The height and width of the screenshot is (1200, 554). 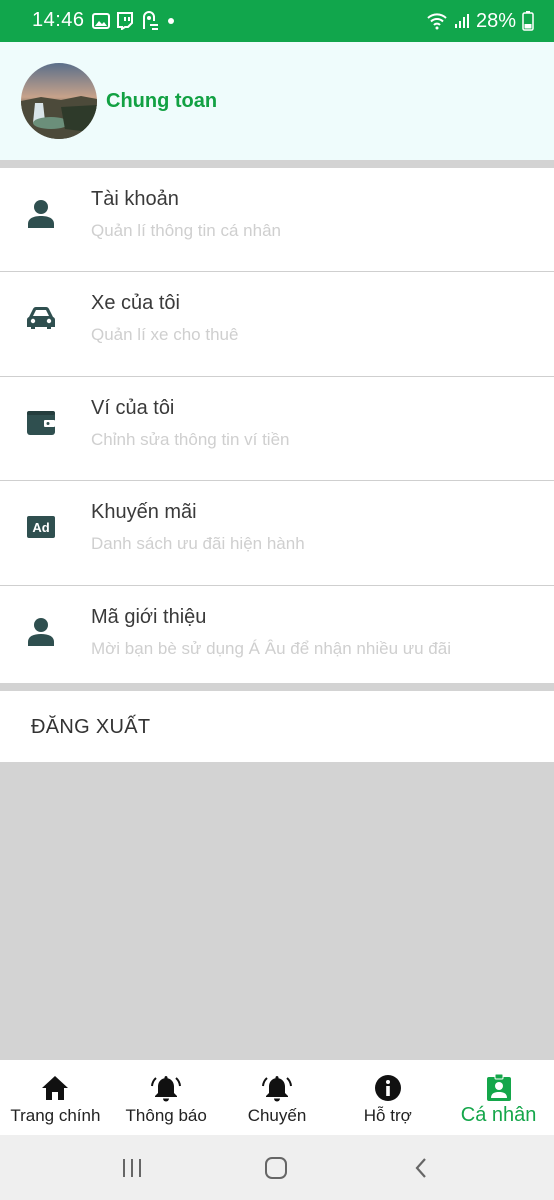 What do you see at coordinates (41, 318) in the screenshot?
I see `car-icon` at bounding box center [41, 318].